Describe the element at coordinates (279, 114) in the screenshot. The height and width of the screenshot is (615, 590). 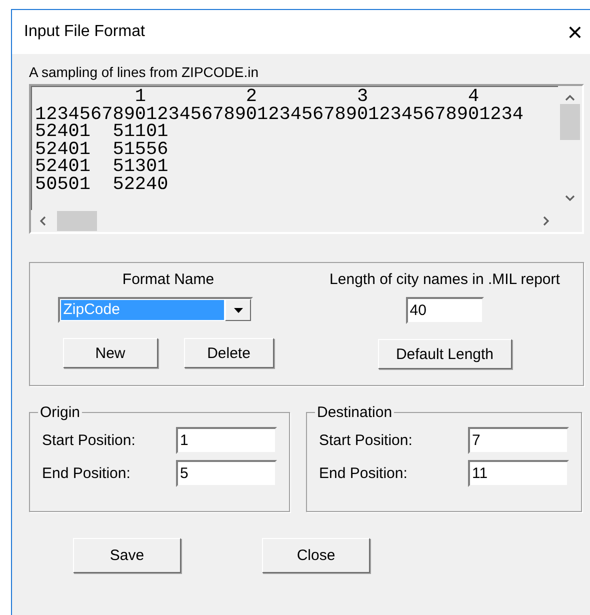
I see `sample-line: 12345678901234567890123456789012345678901234` at that location.